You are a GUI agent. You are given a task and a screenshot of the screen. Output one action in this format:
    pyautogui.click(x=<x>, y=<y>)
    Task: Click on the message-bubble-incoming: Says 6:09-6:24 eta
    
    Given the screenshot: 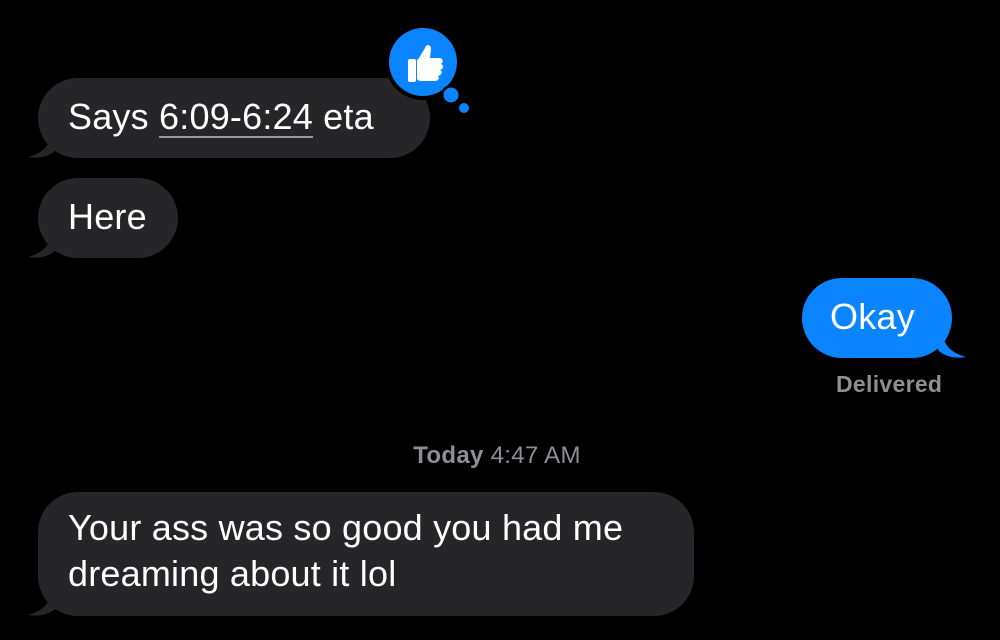 What is the action you would take?
    pyautogui.click(x=234, y=118)
    